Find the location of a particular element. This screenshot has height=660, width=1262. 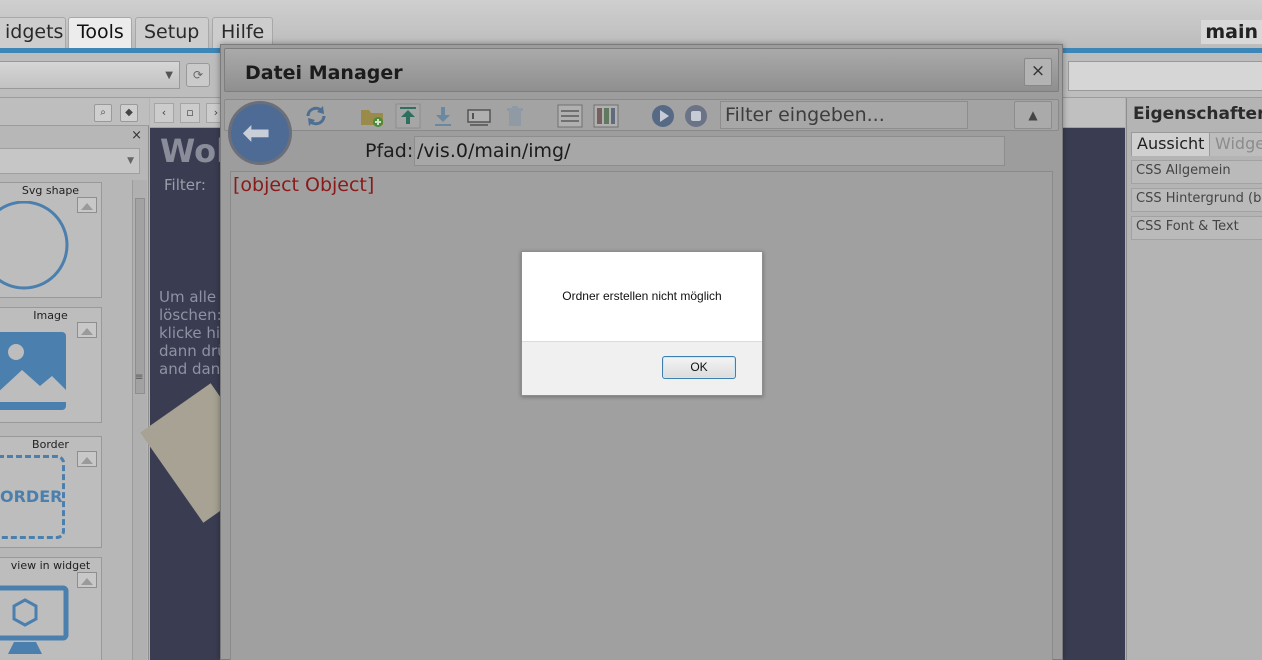

path-label: Pfad: is located at coordinates (389, 151).